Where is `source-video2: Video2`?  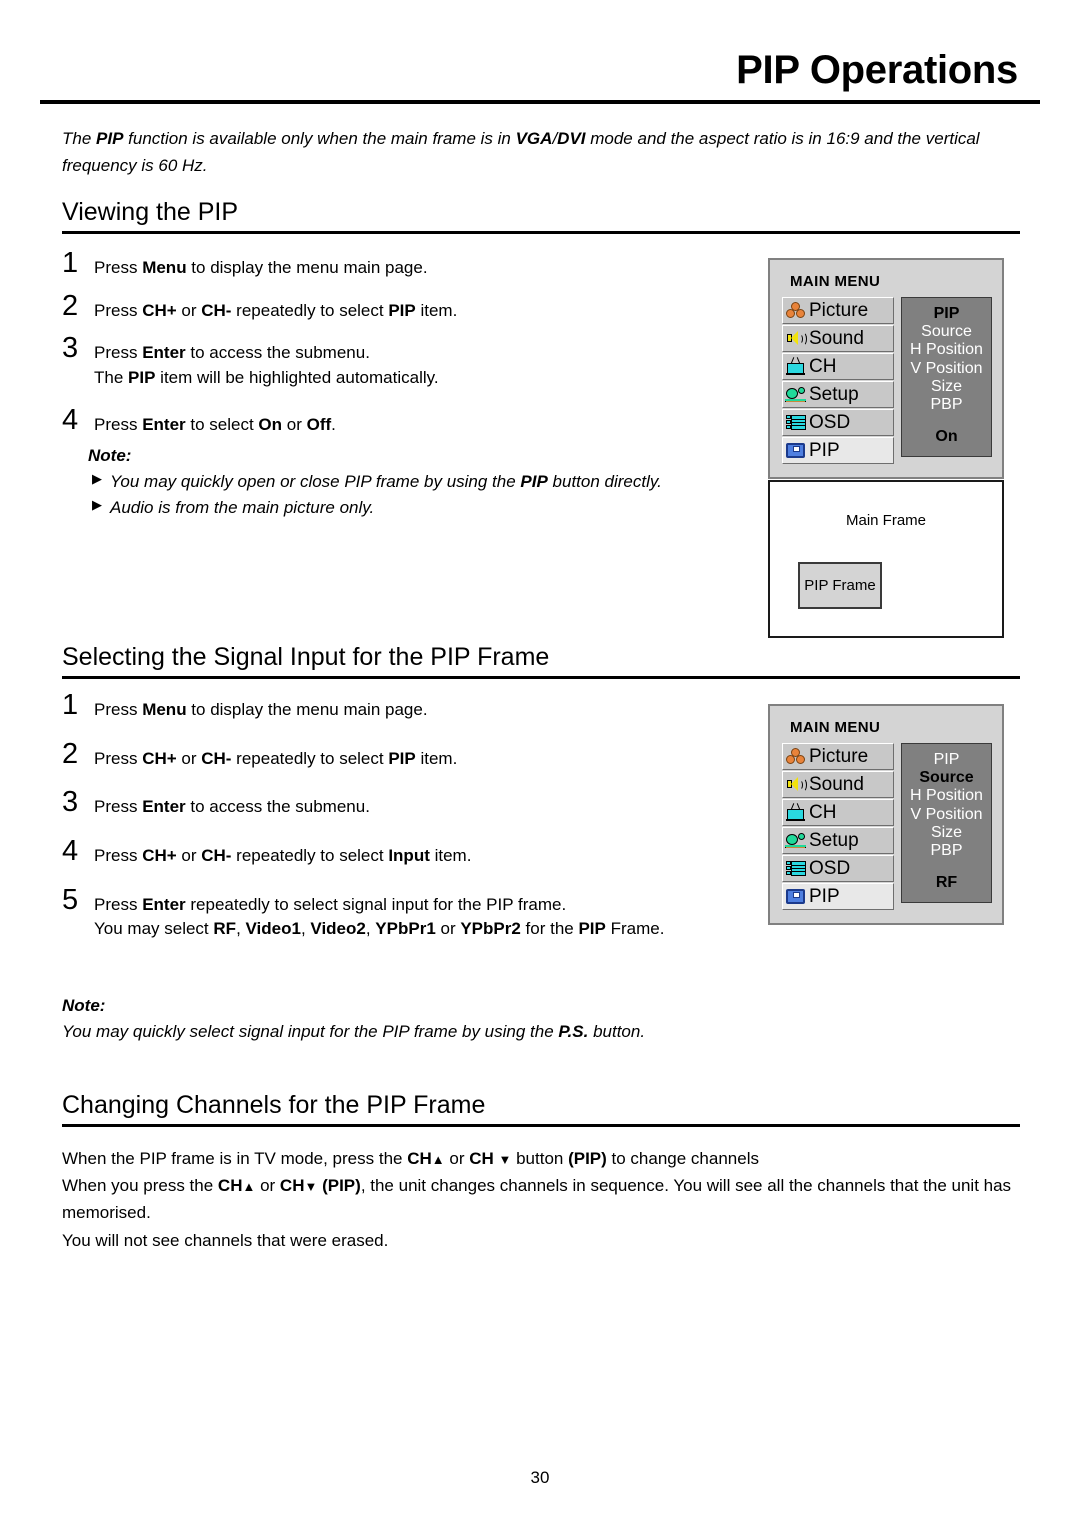
source-video2: Video2 is located at coordinates (338, 929).